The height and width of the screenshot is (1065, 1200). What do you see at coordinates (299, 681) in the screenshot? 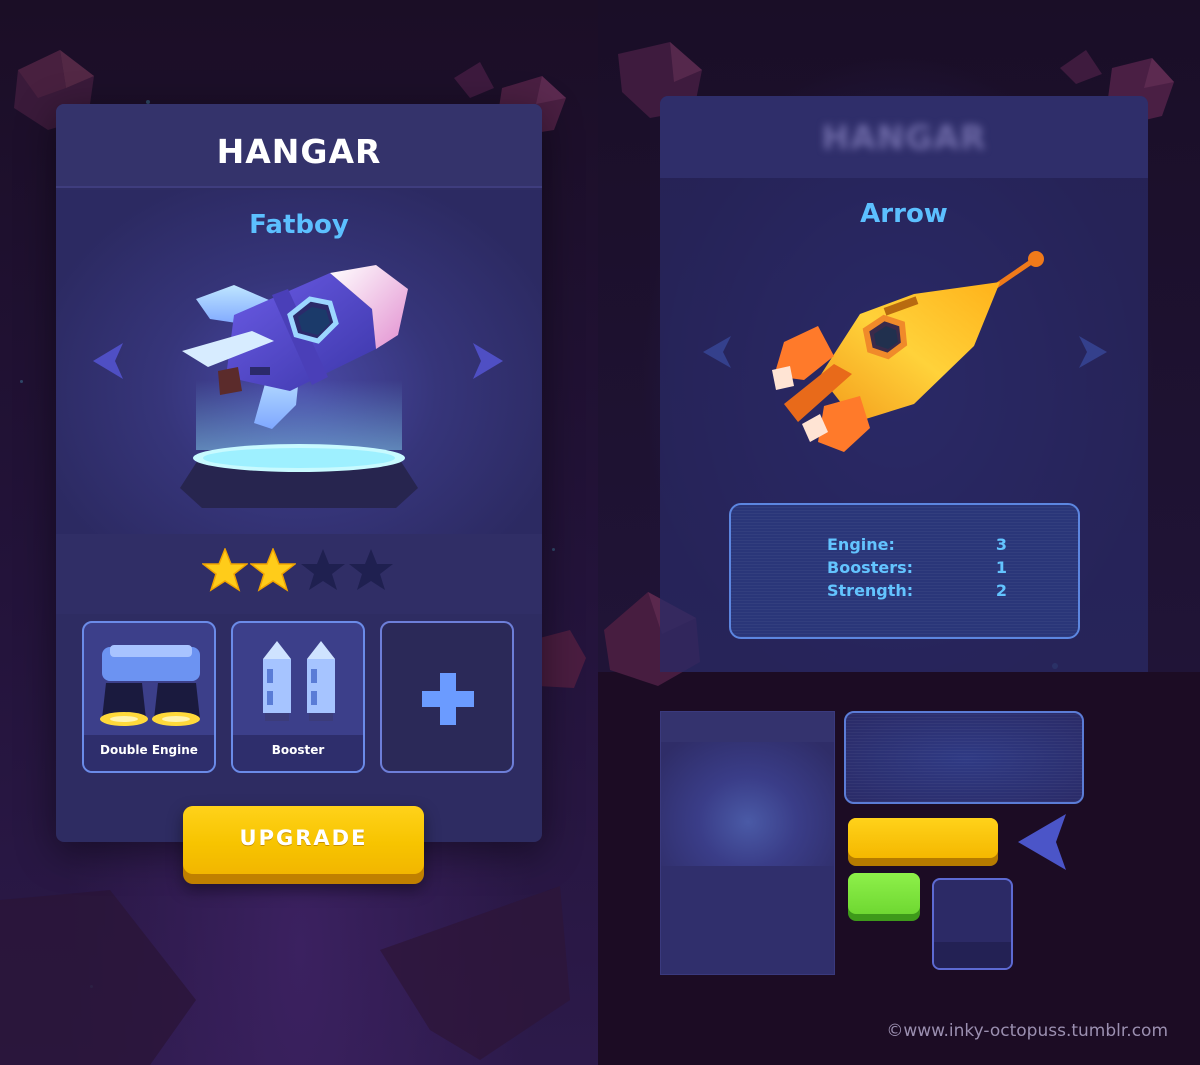
I see `booster-icon` at bounding box center [299, 681].